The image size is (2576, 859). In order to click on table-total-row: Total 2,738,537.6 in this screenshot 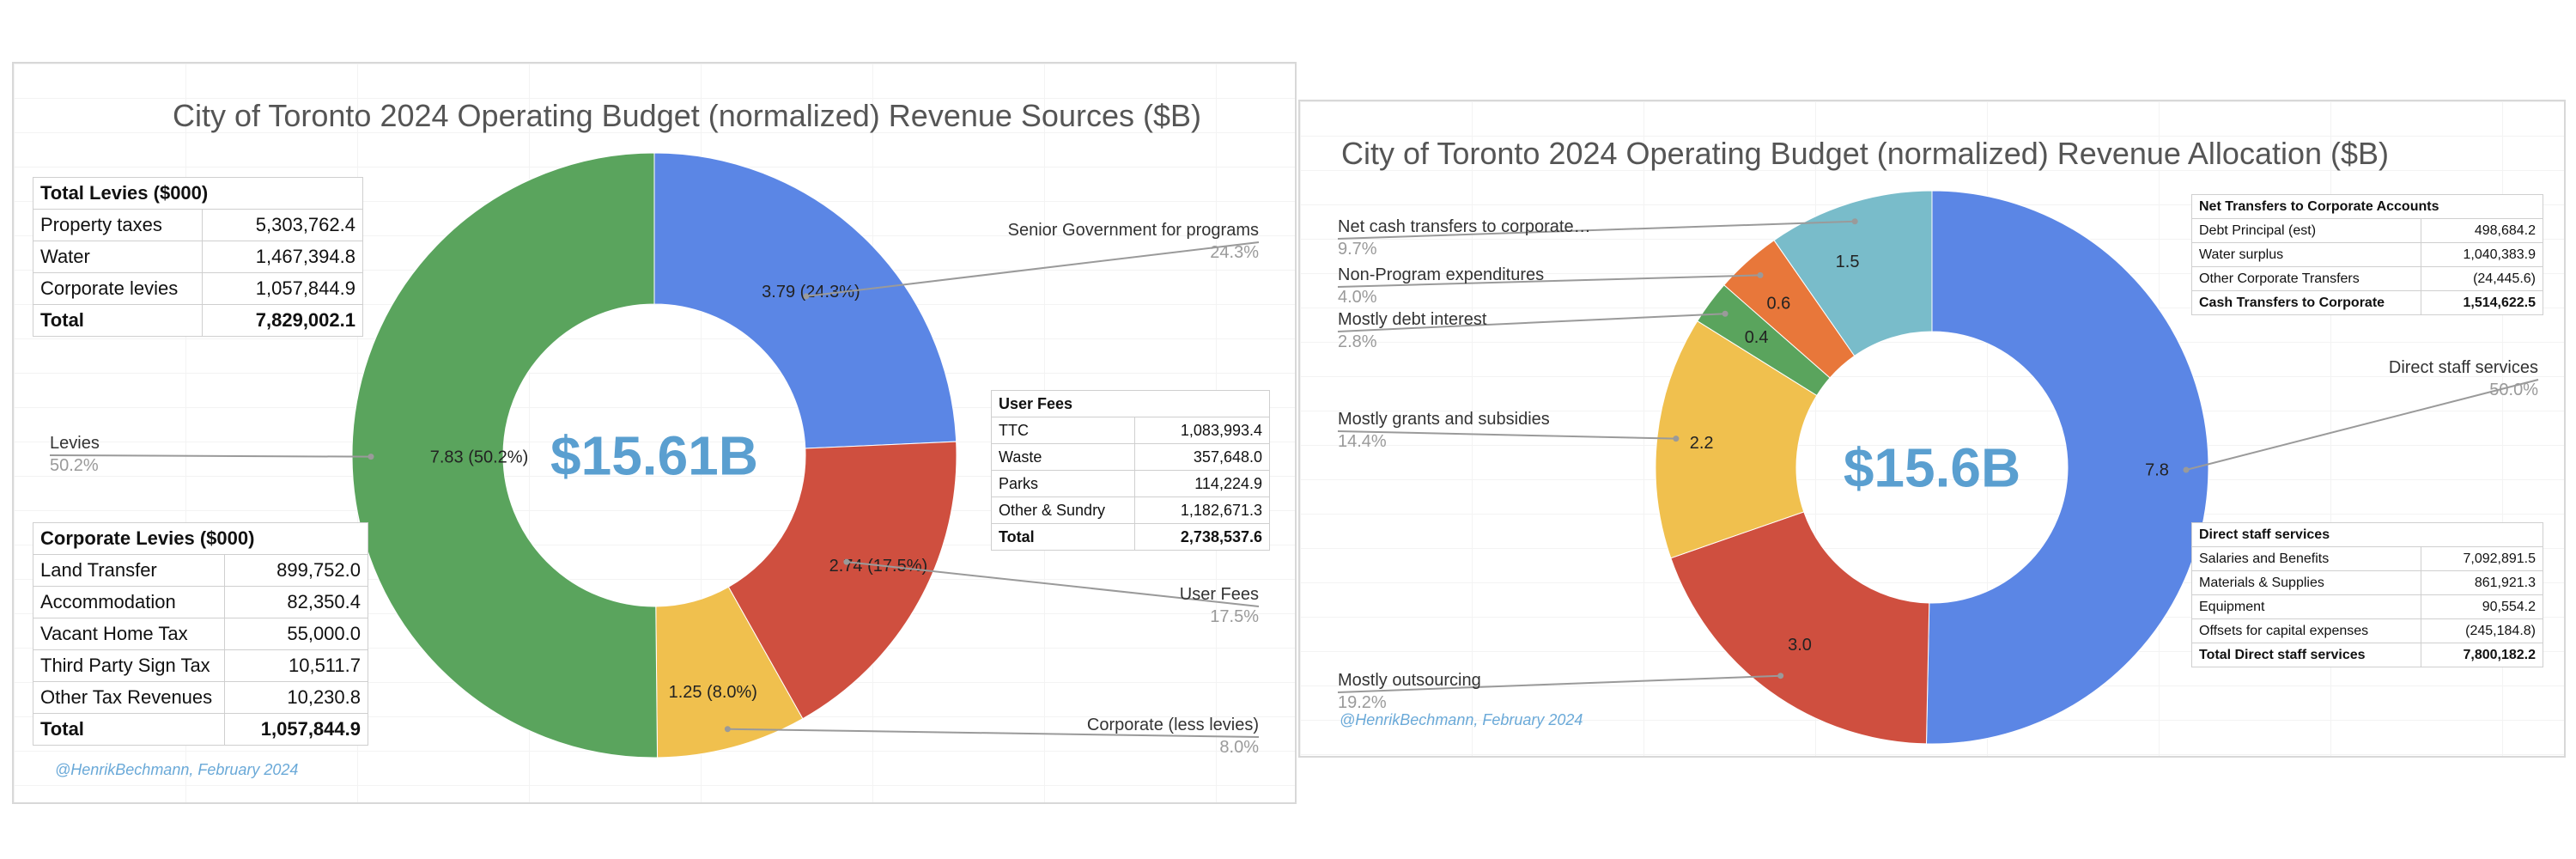, I will do `click(1130, 537)`.